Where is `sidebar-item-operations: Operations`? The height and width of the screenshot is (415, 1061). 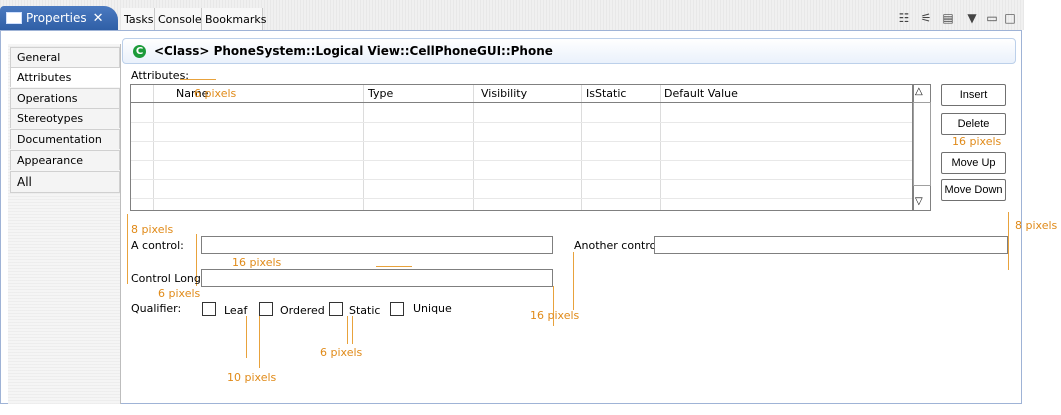 sidebar-item-operations: Operations is located at coordinates (65, 98).